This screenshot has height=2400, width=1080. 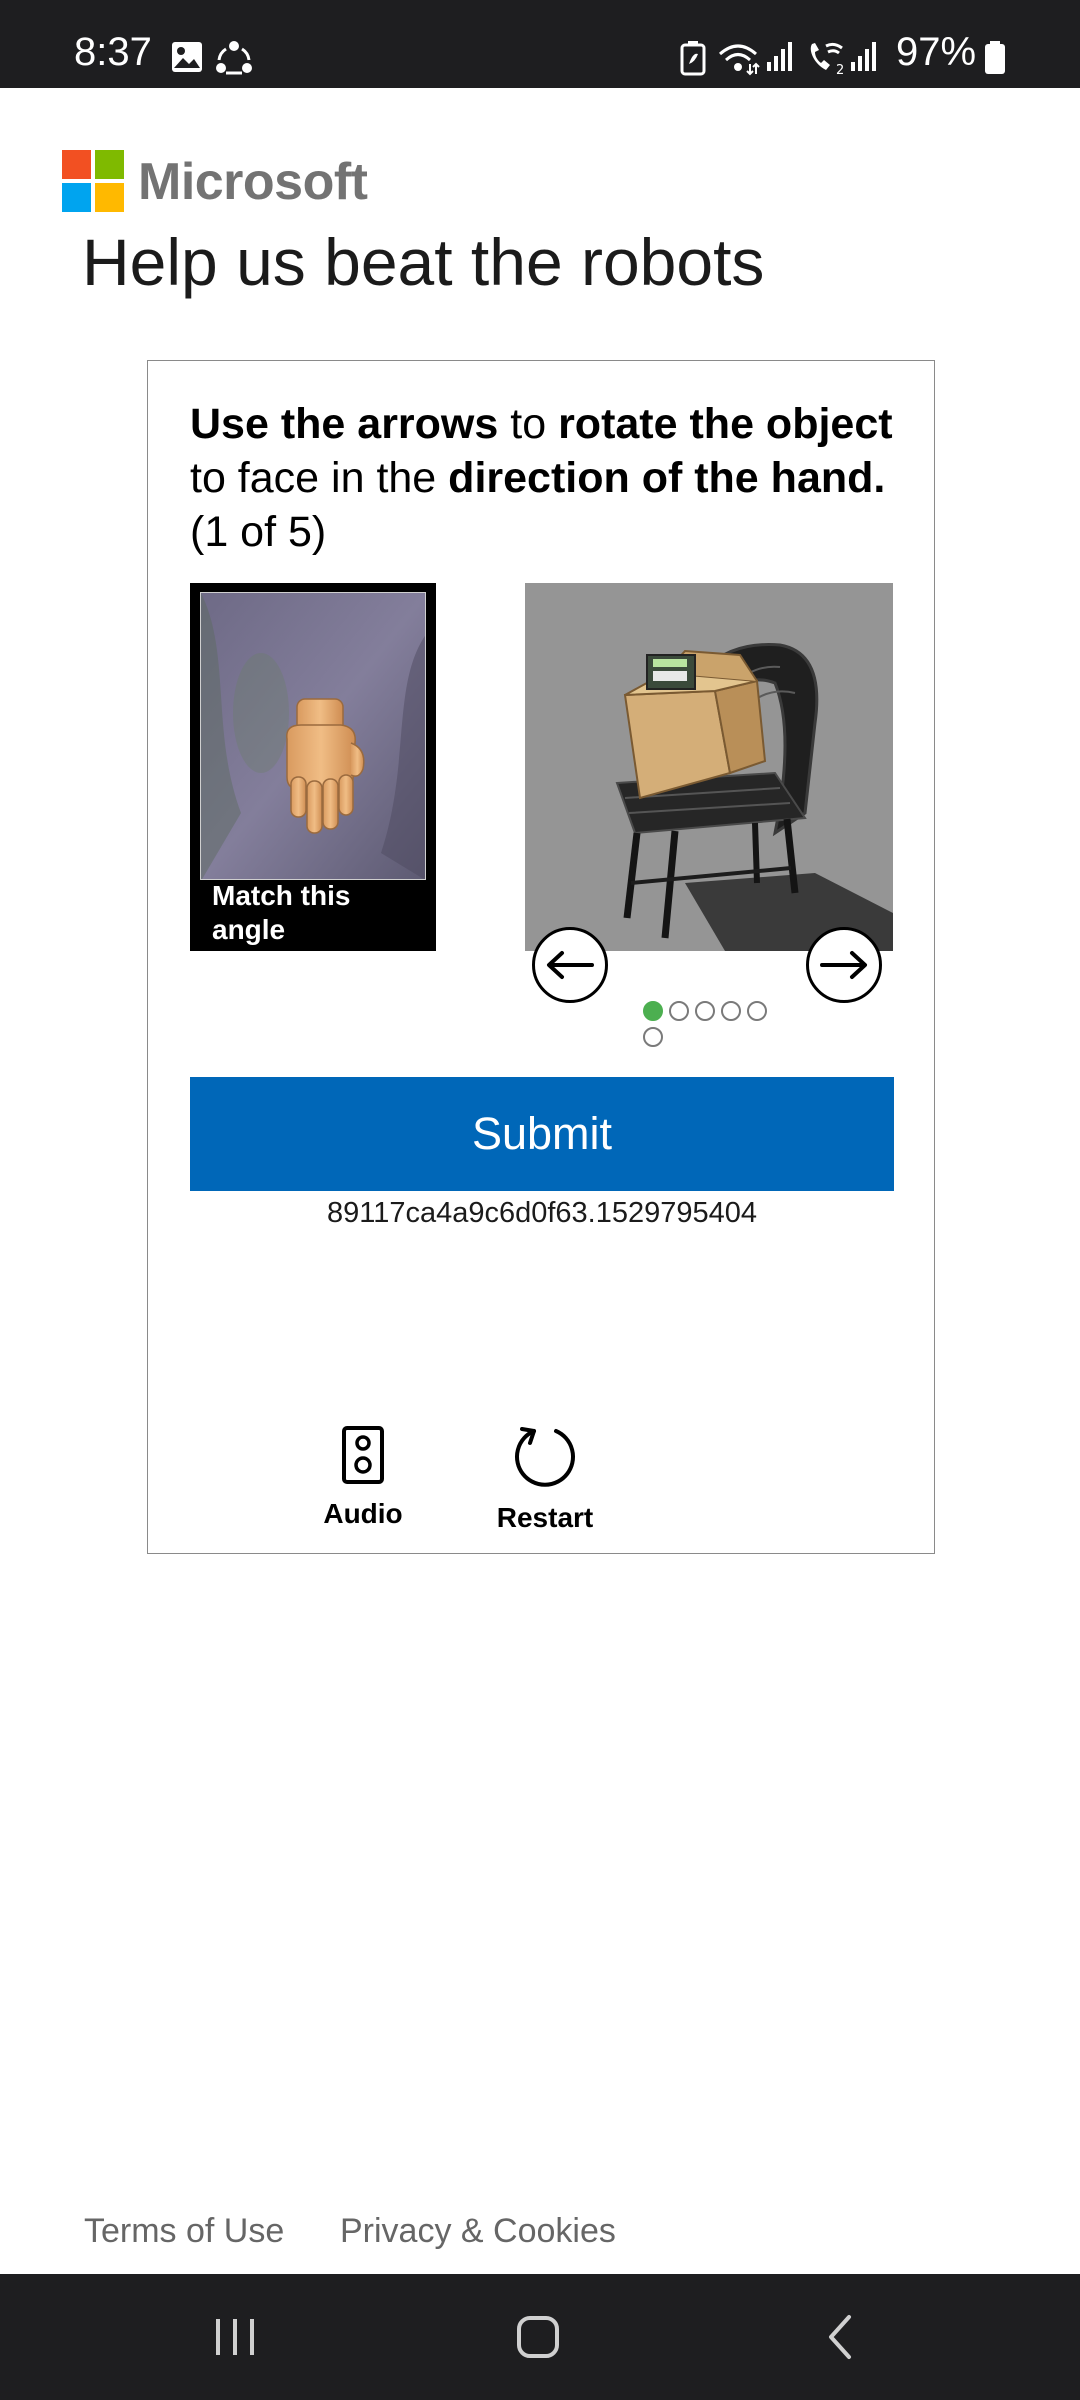 I want to click on status-time: 8:37, so click(x=113, y=52).